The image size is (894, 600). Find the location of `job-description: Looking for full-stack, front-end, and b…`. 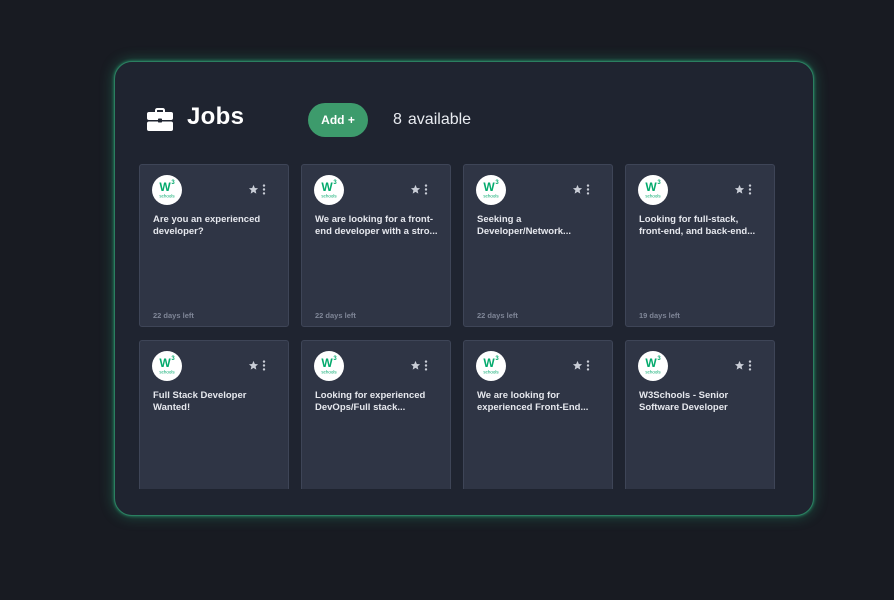

job-description: Looking for full-stack, front-end, and b… is located at coordinates (697, 225).